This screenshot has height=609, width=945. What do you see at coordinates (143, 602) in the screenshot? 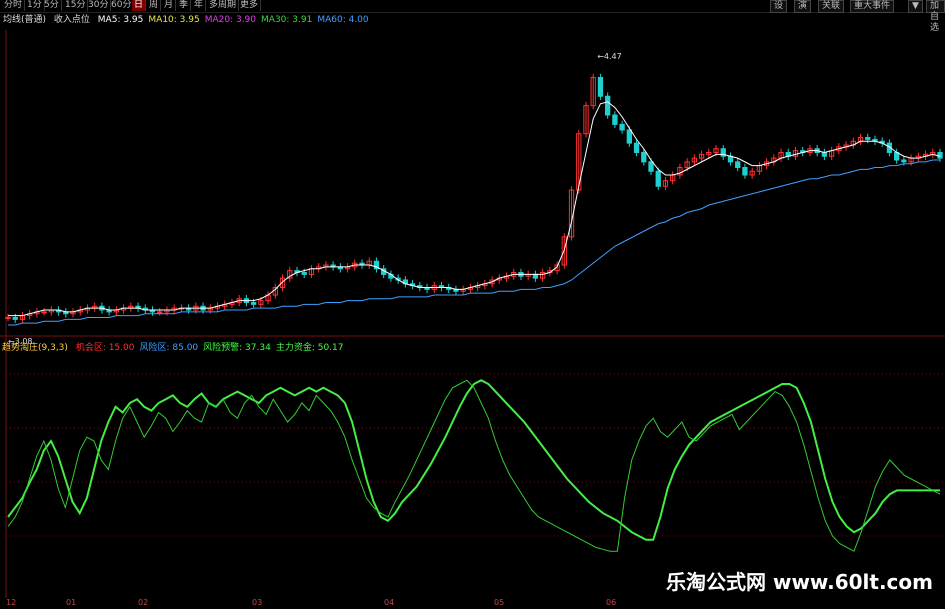
I see `x-axis-tick-label: 02` at bounding box center [143, 602].